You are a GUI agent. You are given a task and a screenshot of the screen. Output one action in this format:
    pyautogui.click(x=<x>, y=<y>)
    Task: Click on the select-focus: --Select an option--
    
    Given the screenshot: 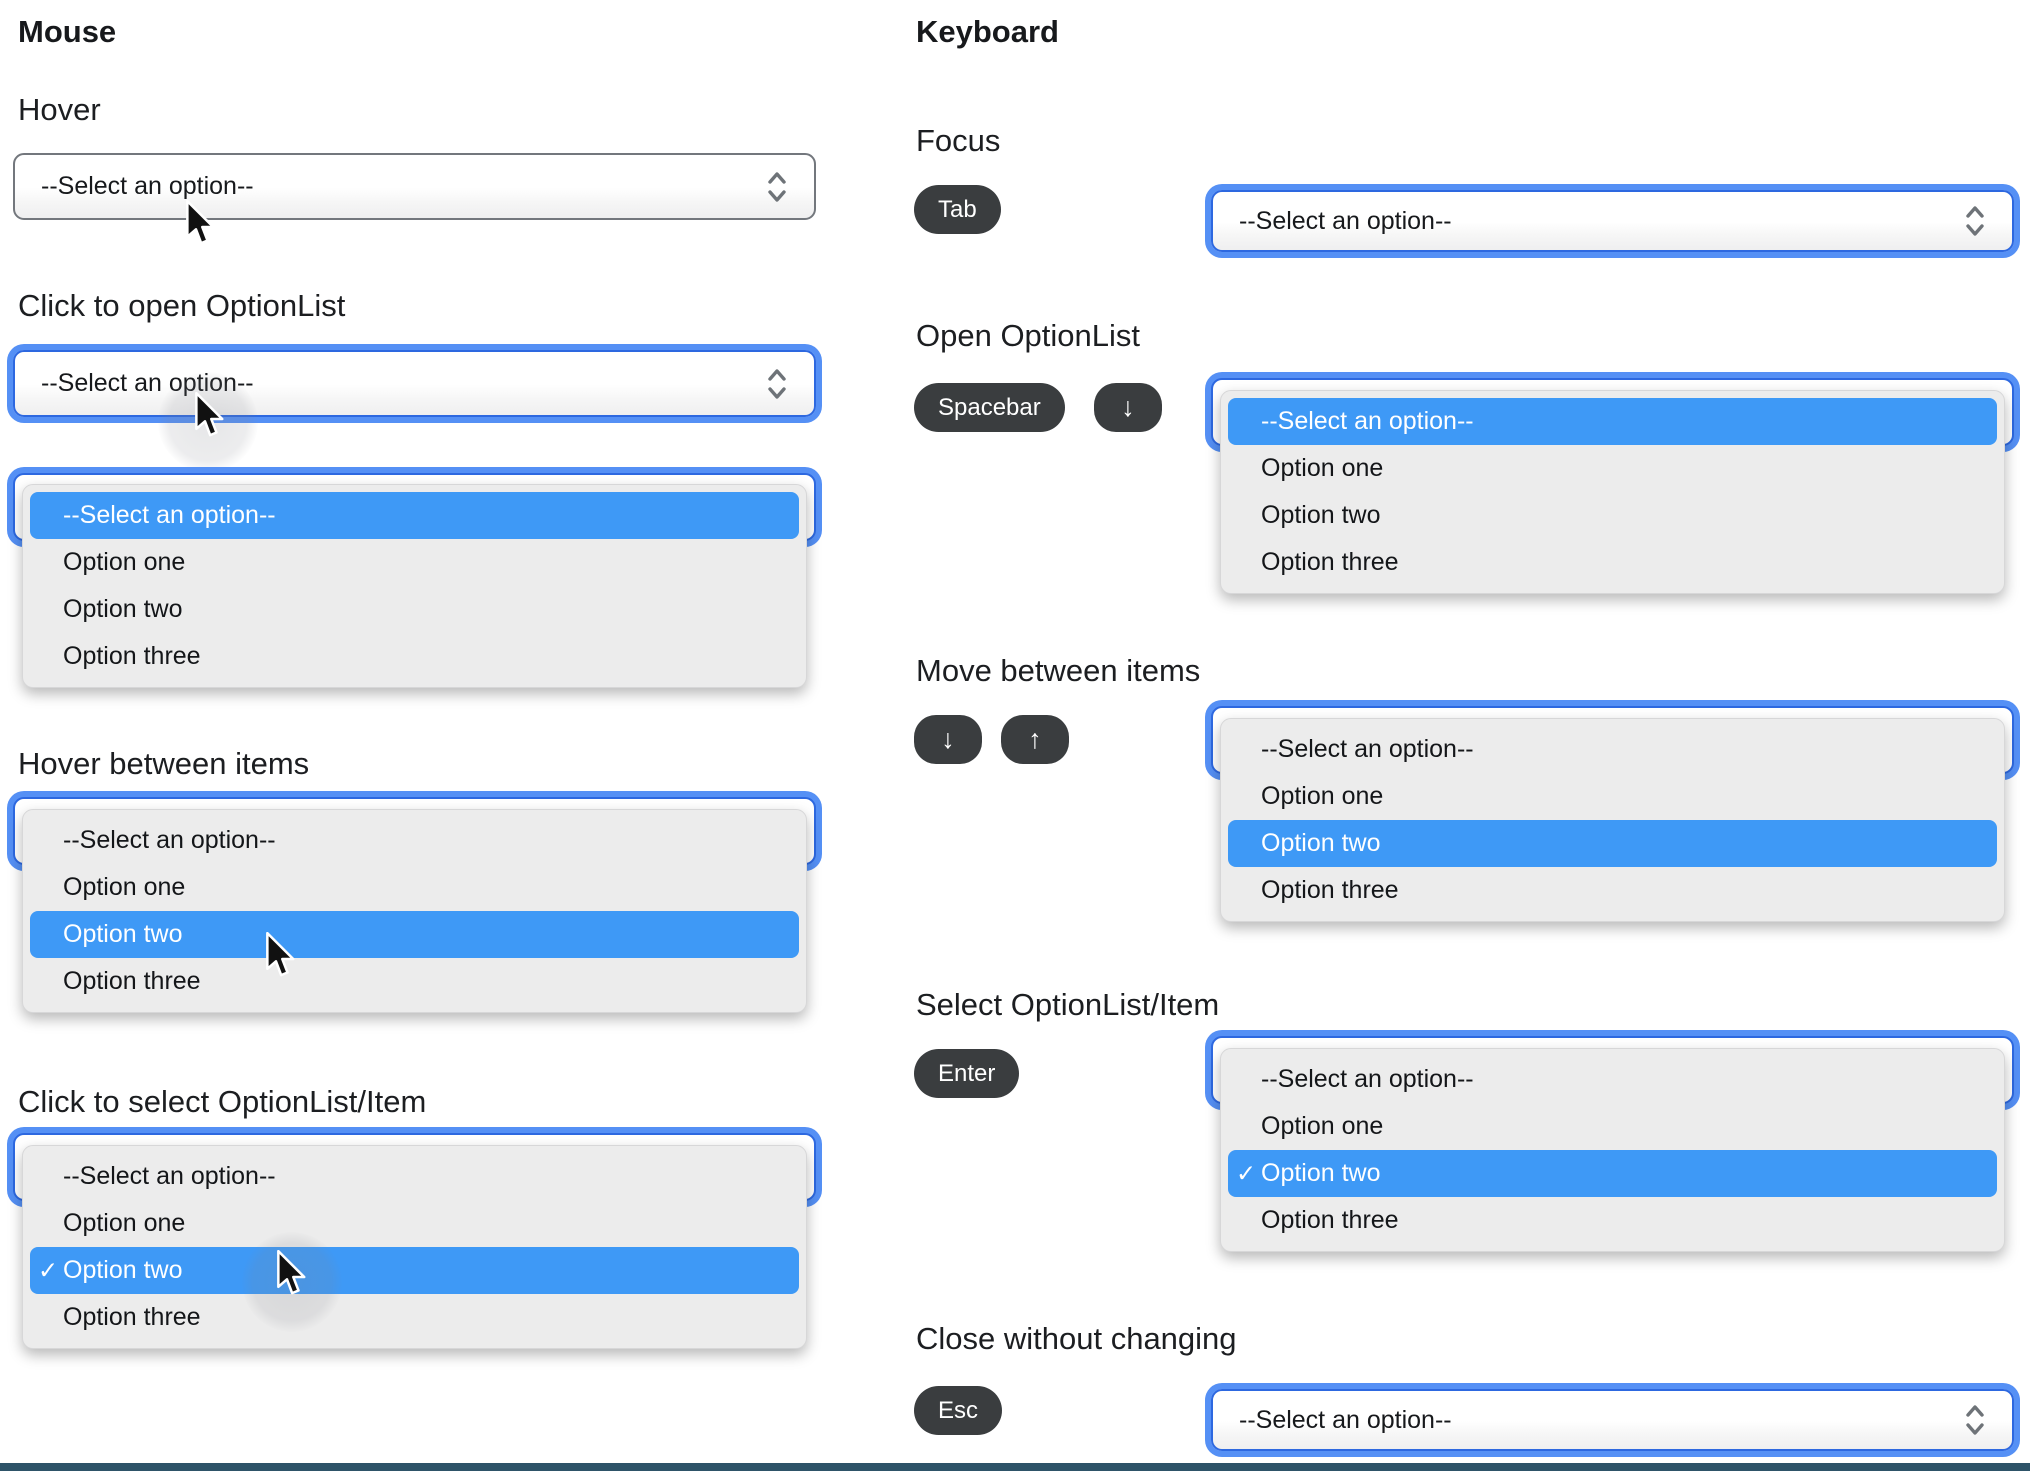 What is the action you would take?
    pyautogui.click(x=1612, y=221)
    